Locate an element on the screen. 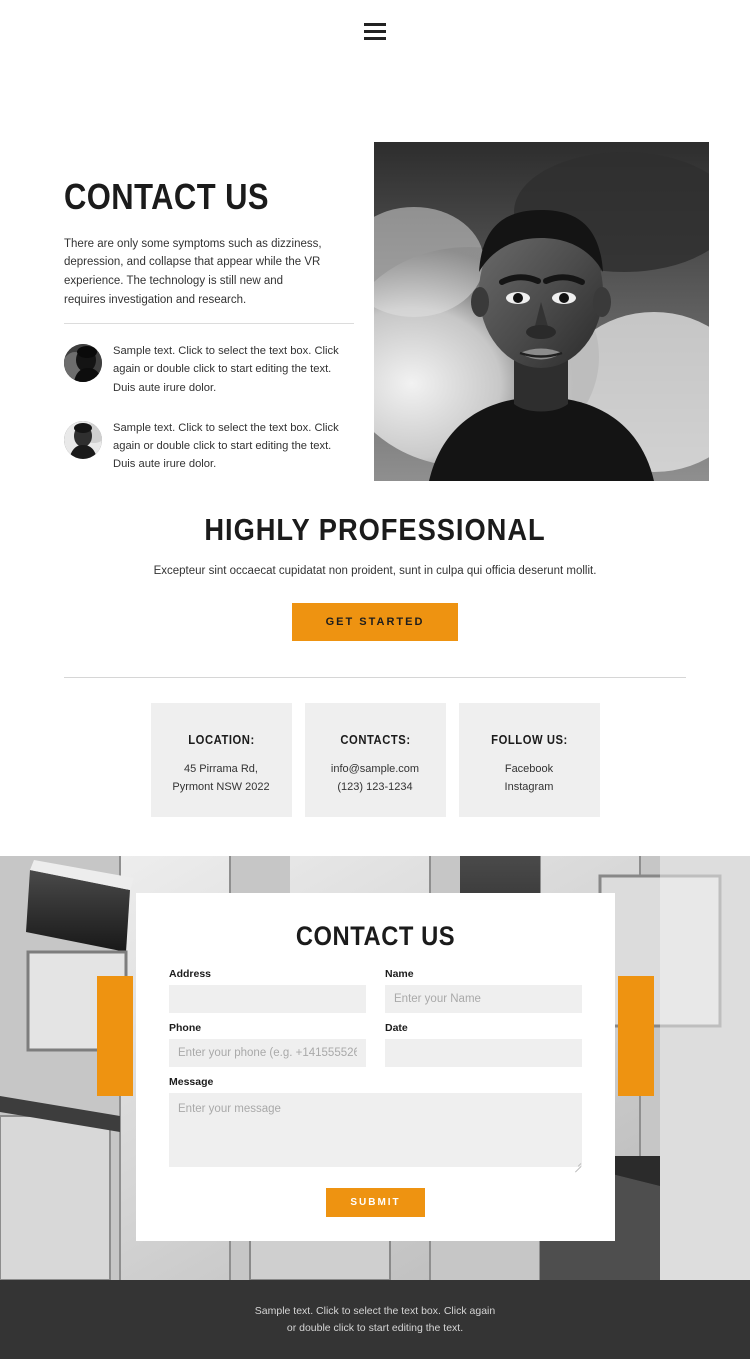 The height and width of the screenshot is (1359, 750). field-name: Name is located at coordinates (483, 990).